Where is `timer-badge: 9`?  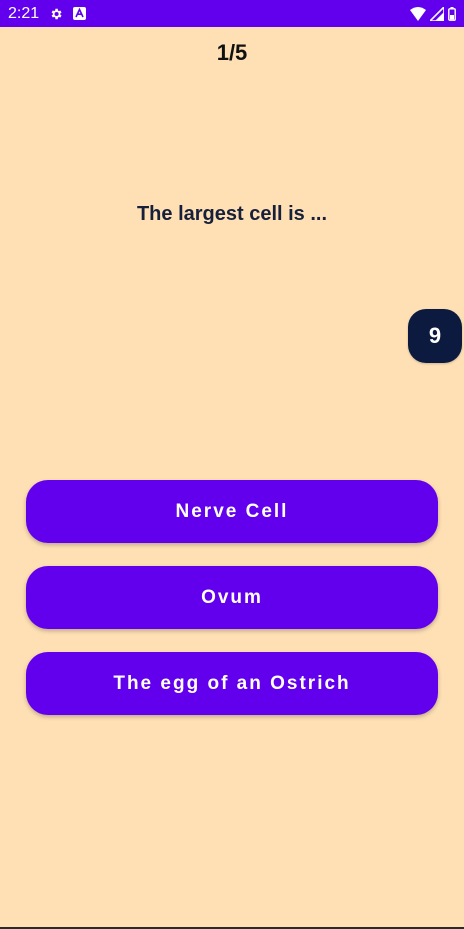 timer-badge: 9 is located at coordinates (435, 336).